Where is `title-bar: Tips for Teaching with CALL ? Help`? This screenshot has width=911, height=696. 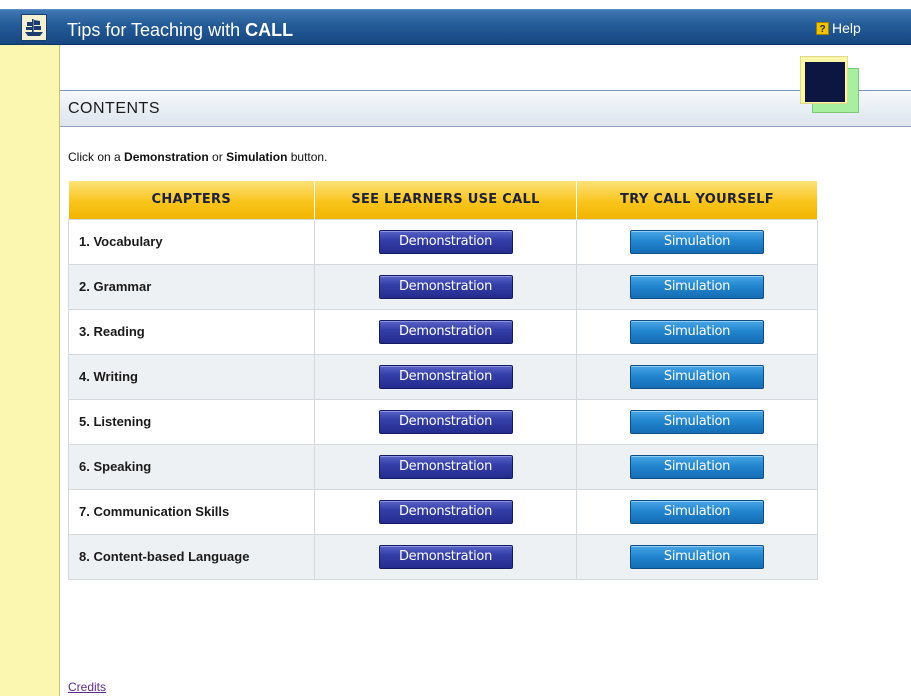
title-bar: Tips for Teaching with CALL ? Help is located at coordinates (455, 27).